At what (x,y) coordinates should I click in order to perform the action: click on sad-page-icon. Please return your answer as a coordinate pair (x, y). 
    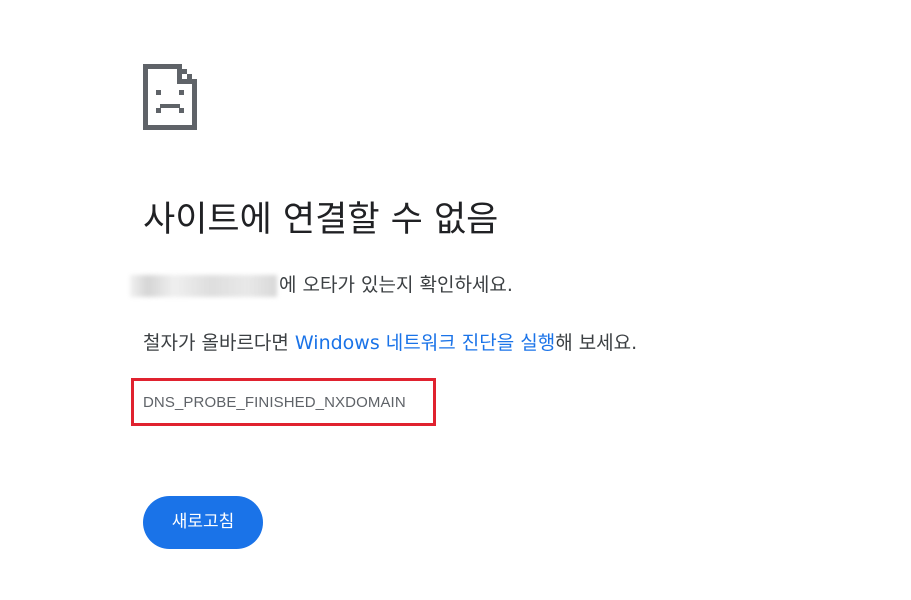
    Looking at the image, I should click on (170, 97).